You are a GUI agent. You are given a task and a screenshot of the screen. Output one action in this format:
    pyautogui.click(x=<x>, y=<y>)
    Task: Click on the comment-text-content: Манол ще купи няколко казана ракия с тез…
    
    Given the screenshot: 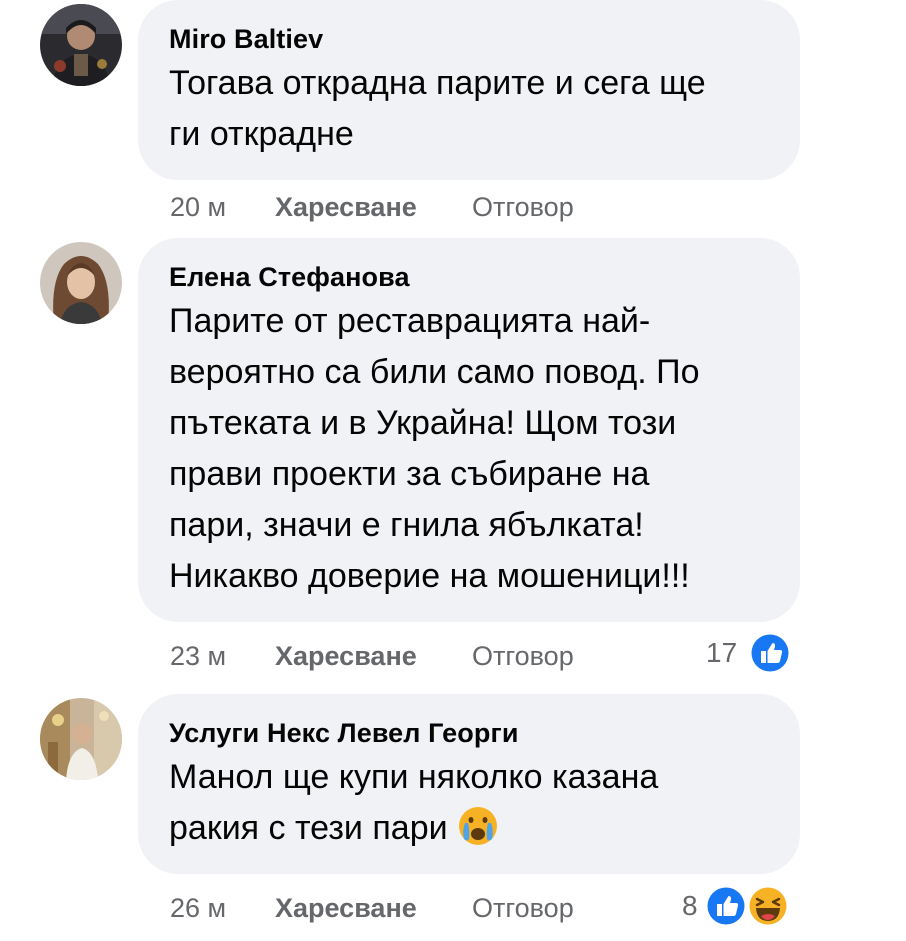 What is the action you would take?
    pyautogui.click(x=414, y=802)
    